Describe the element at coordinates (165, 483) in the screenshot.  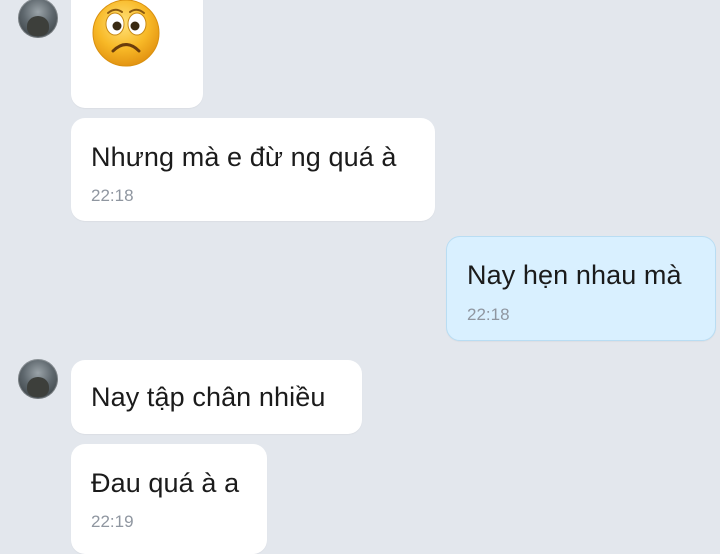
I see `message-text: Đau quá à a` at that location.